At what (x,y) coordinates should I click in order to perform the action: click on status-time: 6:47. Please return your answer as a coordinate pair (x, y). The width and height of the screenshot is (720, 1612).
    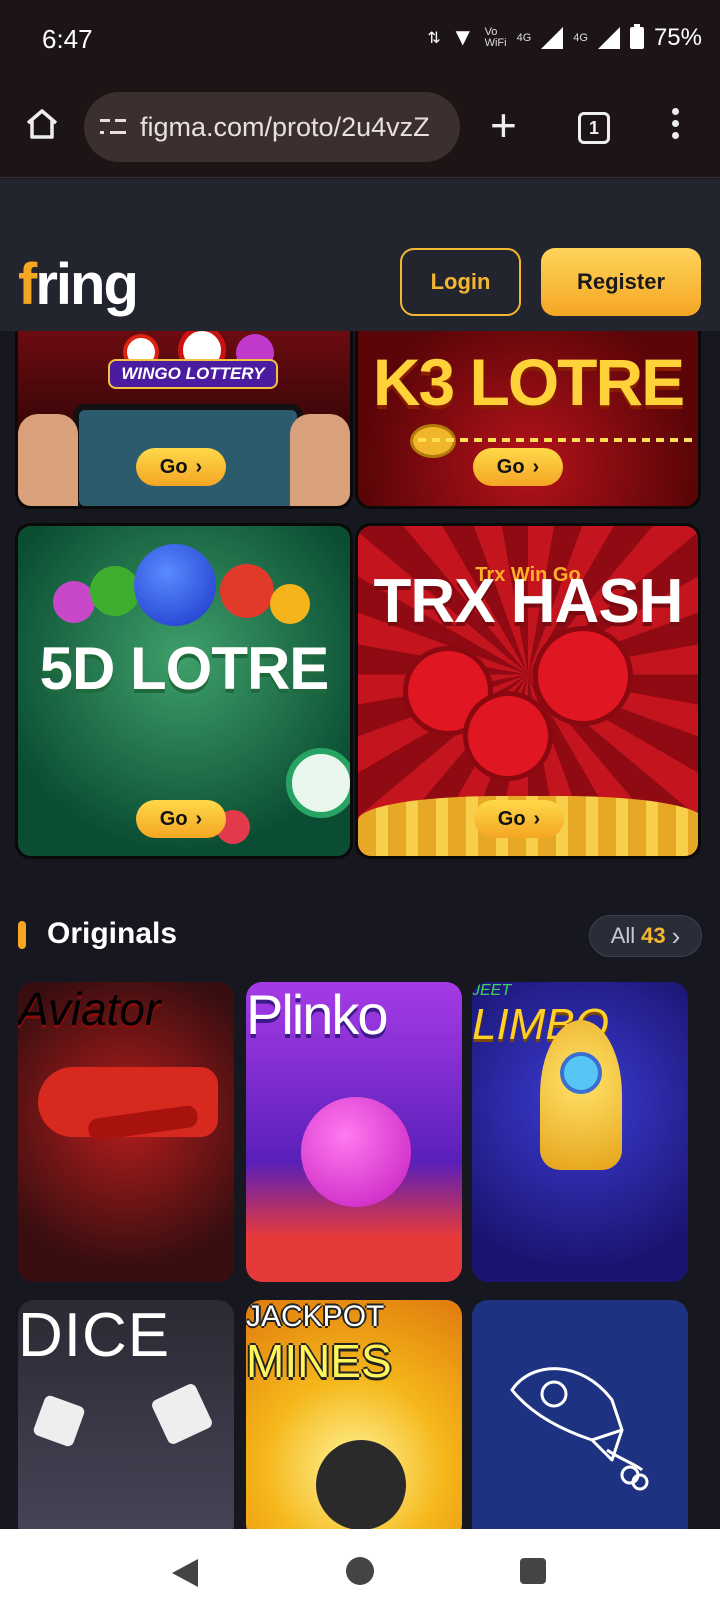
    Looking at the image, I should click on (67, 39).